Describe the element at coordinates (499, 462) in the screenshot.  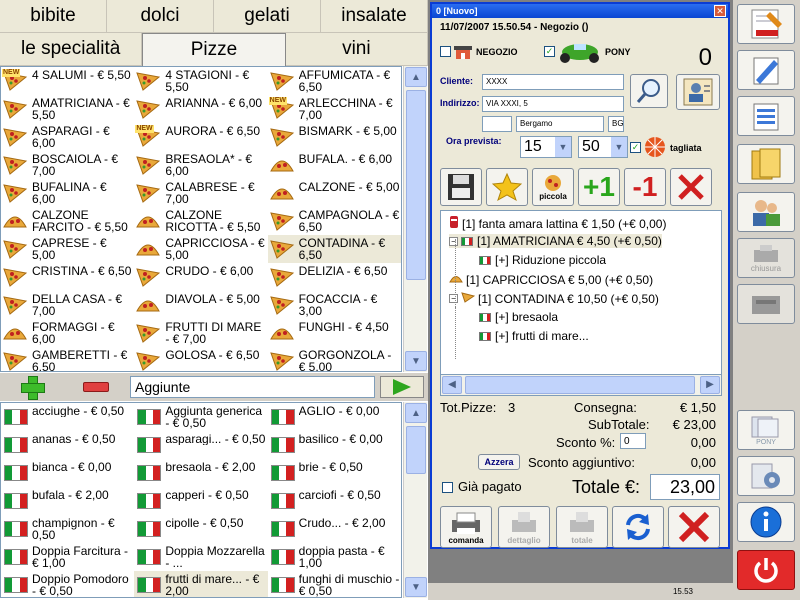
I see `azzera-button: Azzera` at that location.